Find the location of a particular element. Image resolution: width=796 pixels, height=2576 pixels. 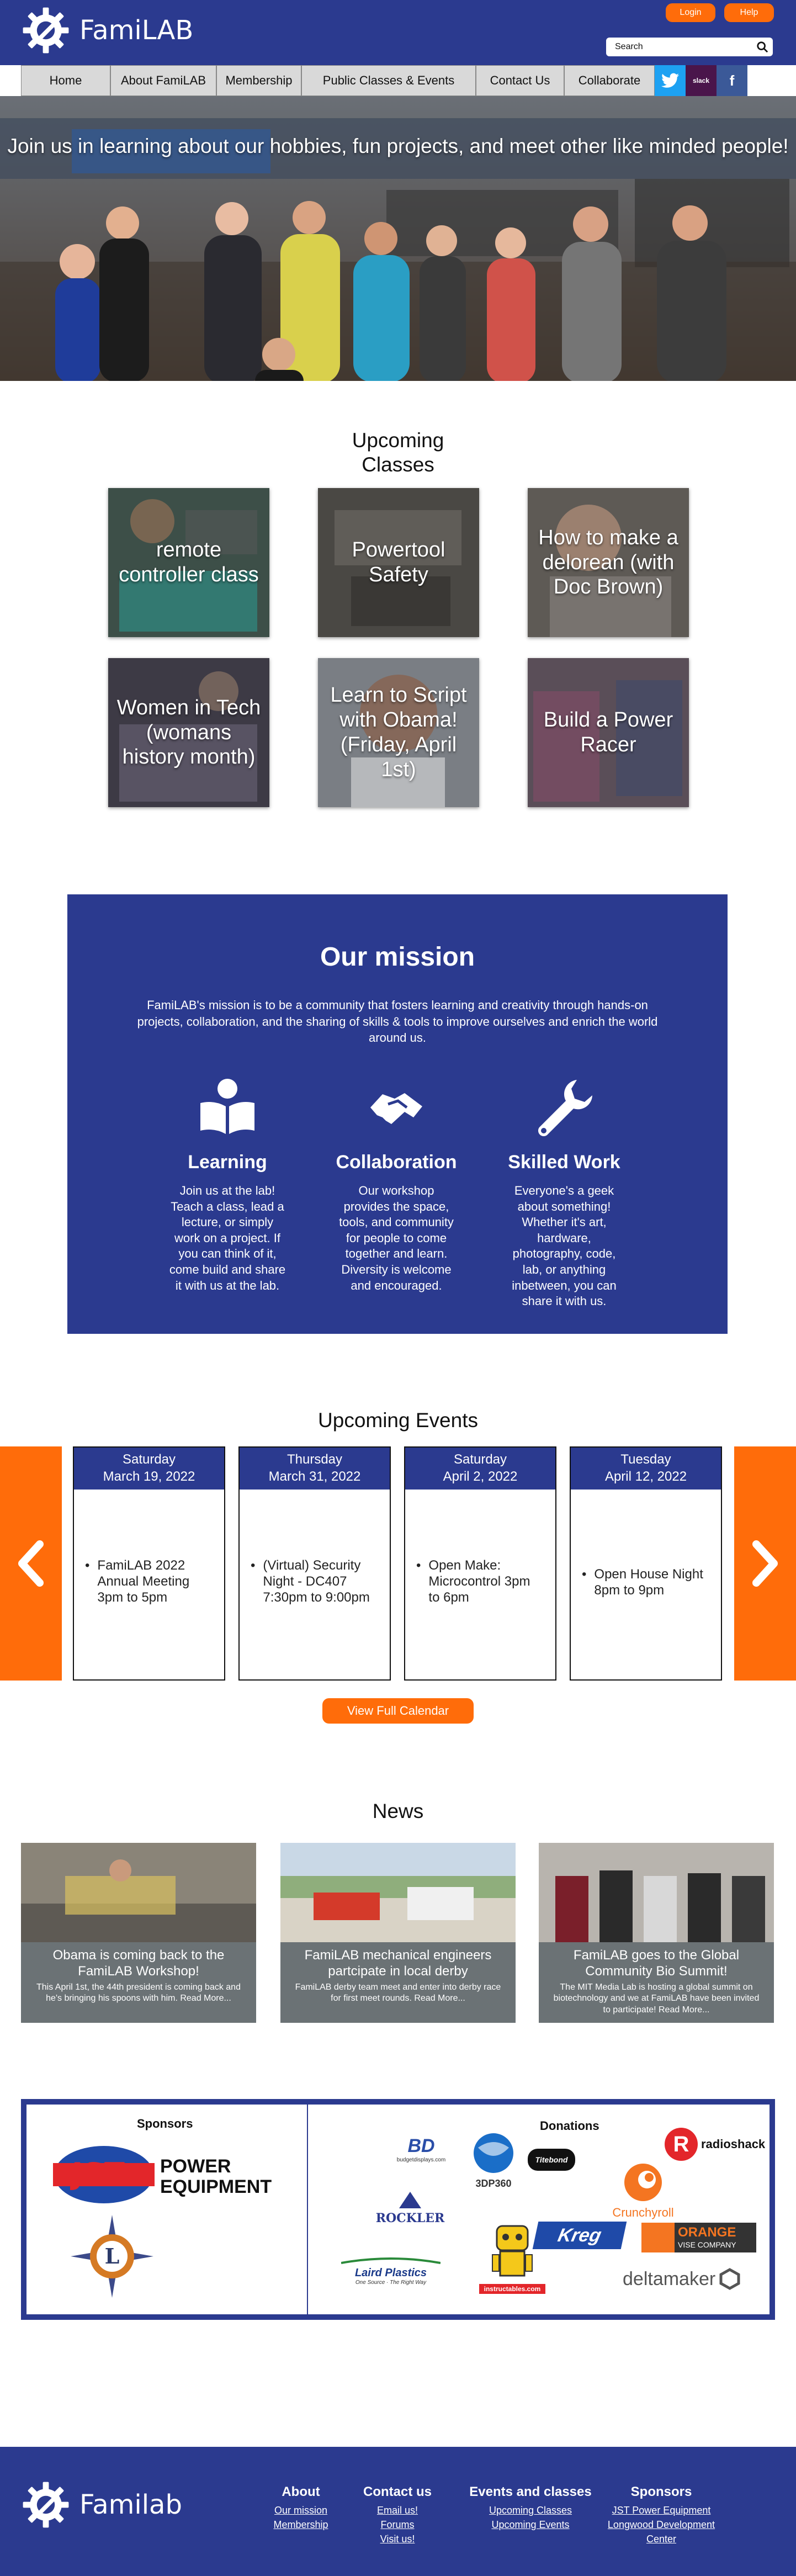

rockler-logo: ROCKLER is located at coordinates (410, 2208).